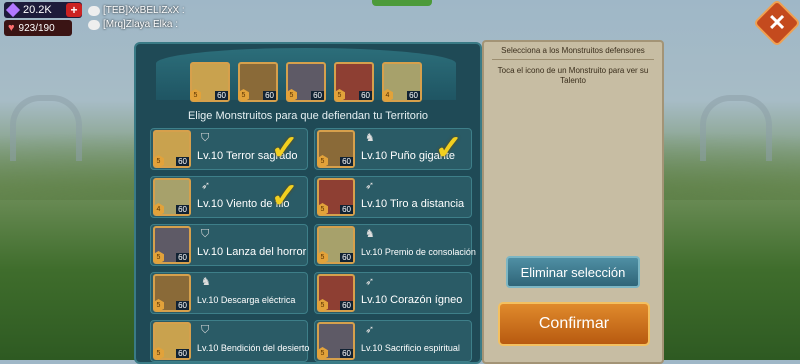  Describe the element at coordinates (402, 82) in the screenshot. I see `defender-slot: 4 60` at that location.